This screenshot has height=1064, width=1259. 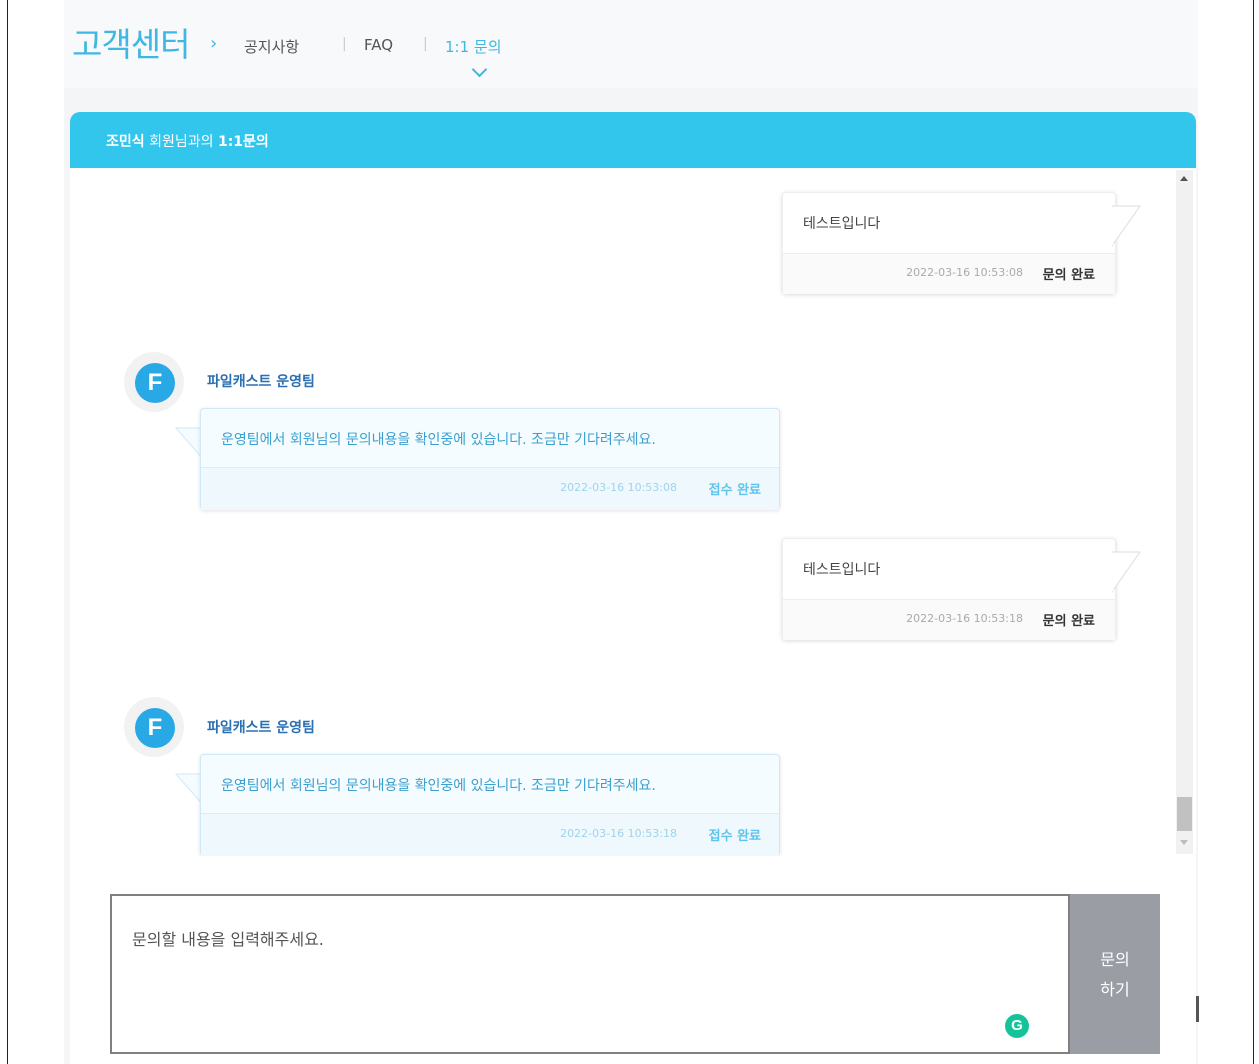 What do you see at coordinates (214, 43) in the screenshot?
I see `breadcrumb-arrow-icon: ›` at bounding box center [214, 43].